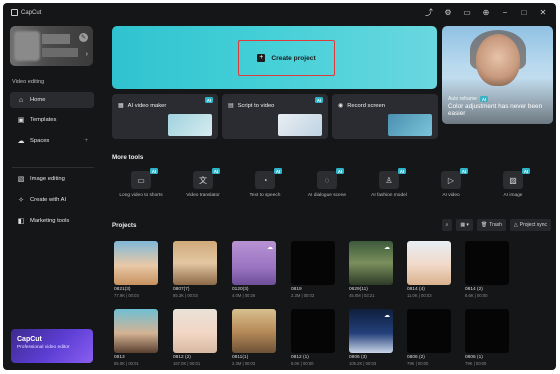  I want to click on ai-video-maker-icon: ▦, so click(121, 106).